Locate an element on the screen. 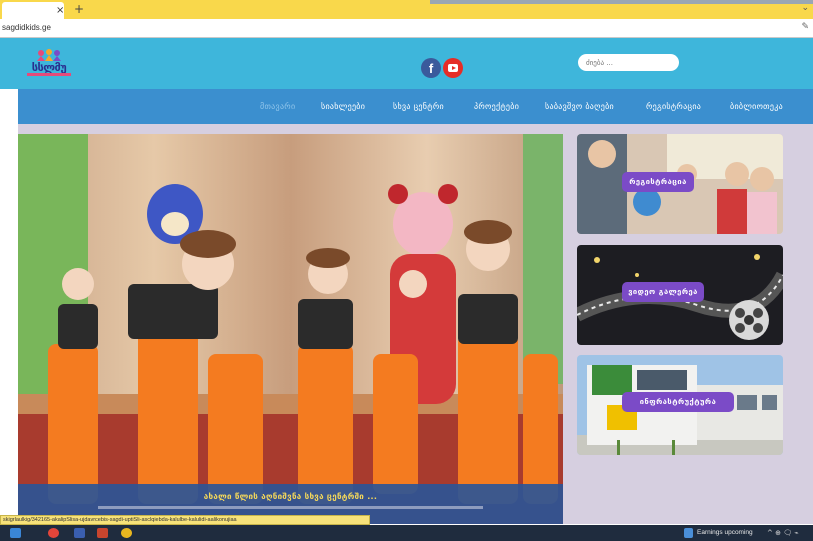 The height and width of the screenshot is (541, 813). address-bar: sagdidkids.ge ✎ is located at coordinates (406, 28).